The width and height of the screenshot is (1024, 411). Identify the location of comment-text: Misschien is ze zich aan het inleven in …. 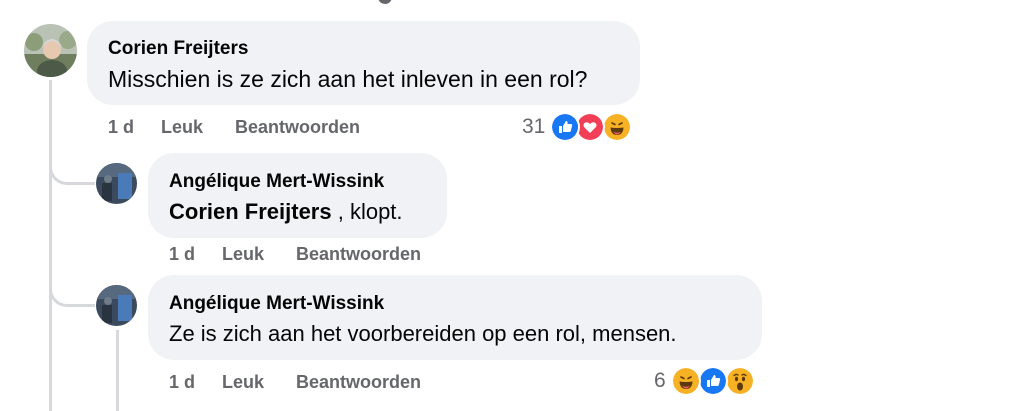
(348, 79).